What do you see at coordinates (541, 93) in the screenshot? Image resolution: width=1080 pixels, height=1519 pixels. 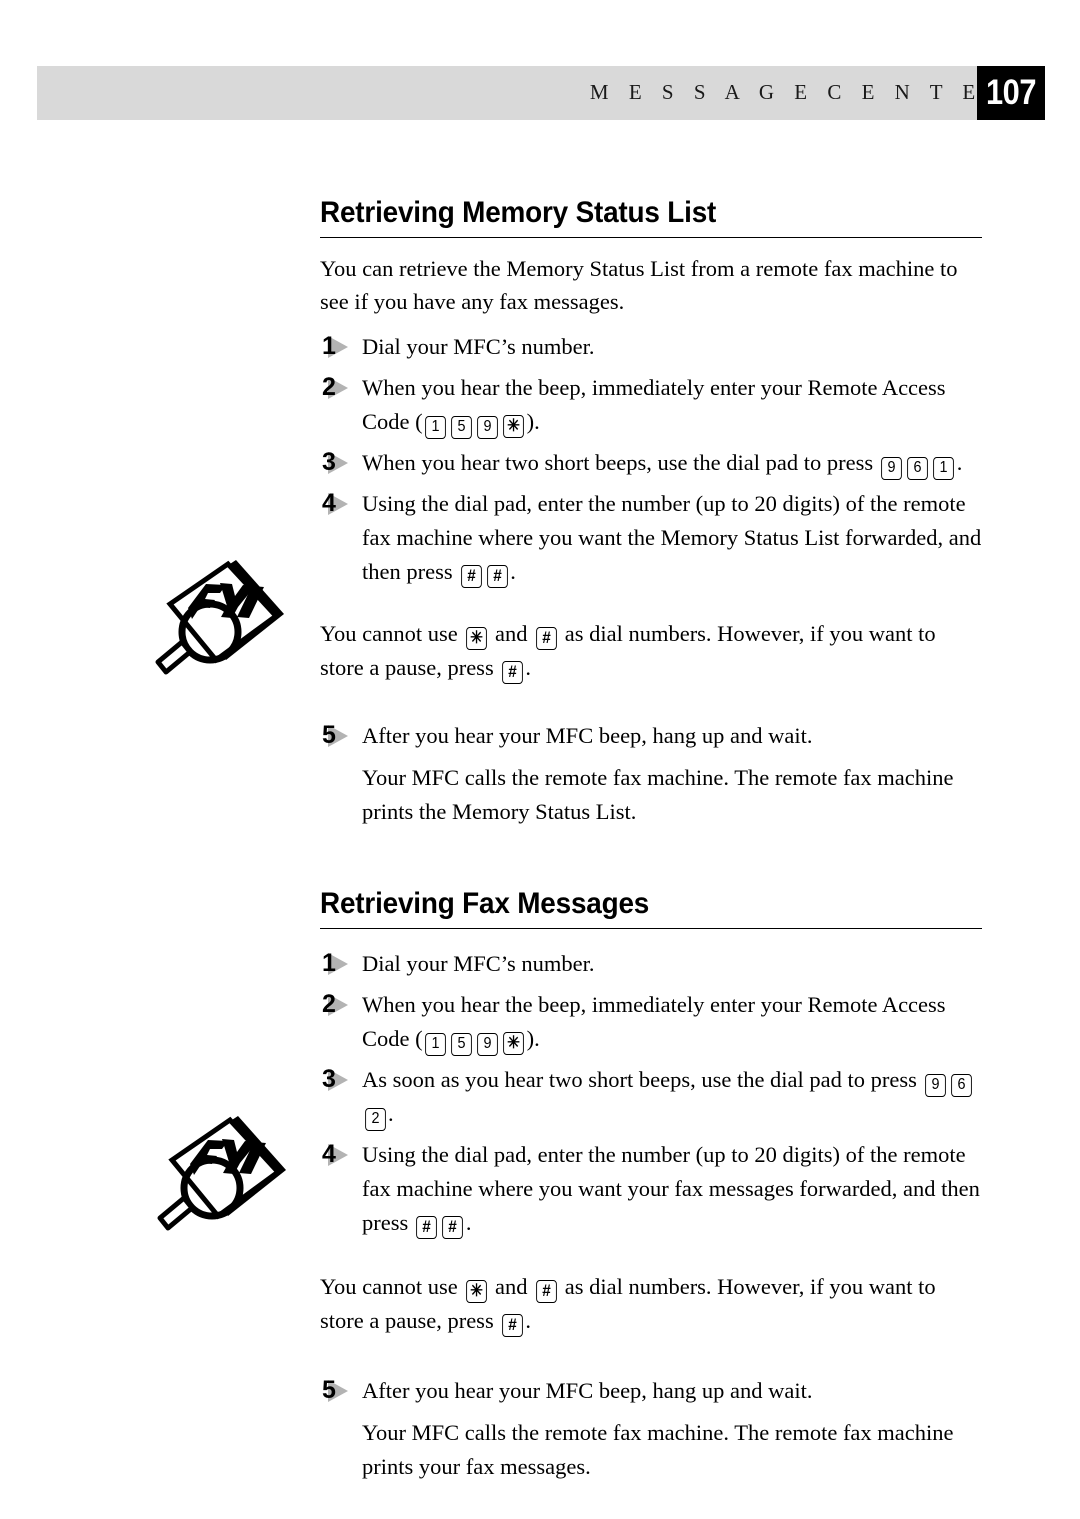 I see `page-header: M E S S A G E C E N T E R 107` at bounding box center [541, 93].